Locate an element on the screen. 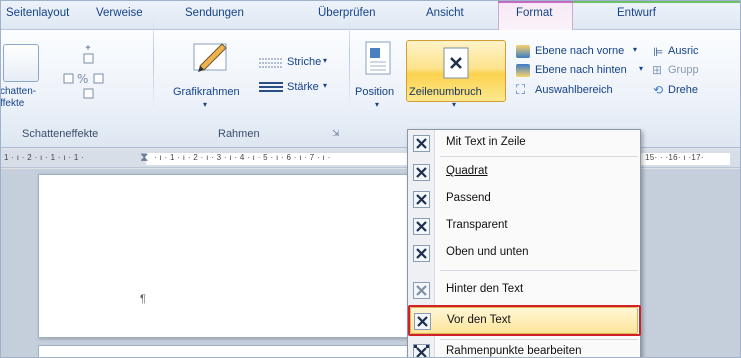  ebene-hinten-dropdown-icon: ▾ is located at coordinates (641, 68).